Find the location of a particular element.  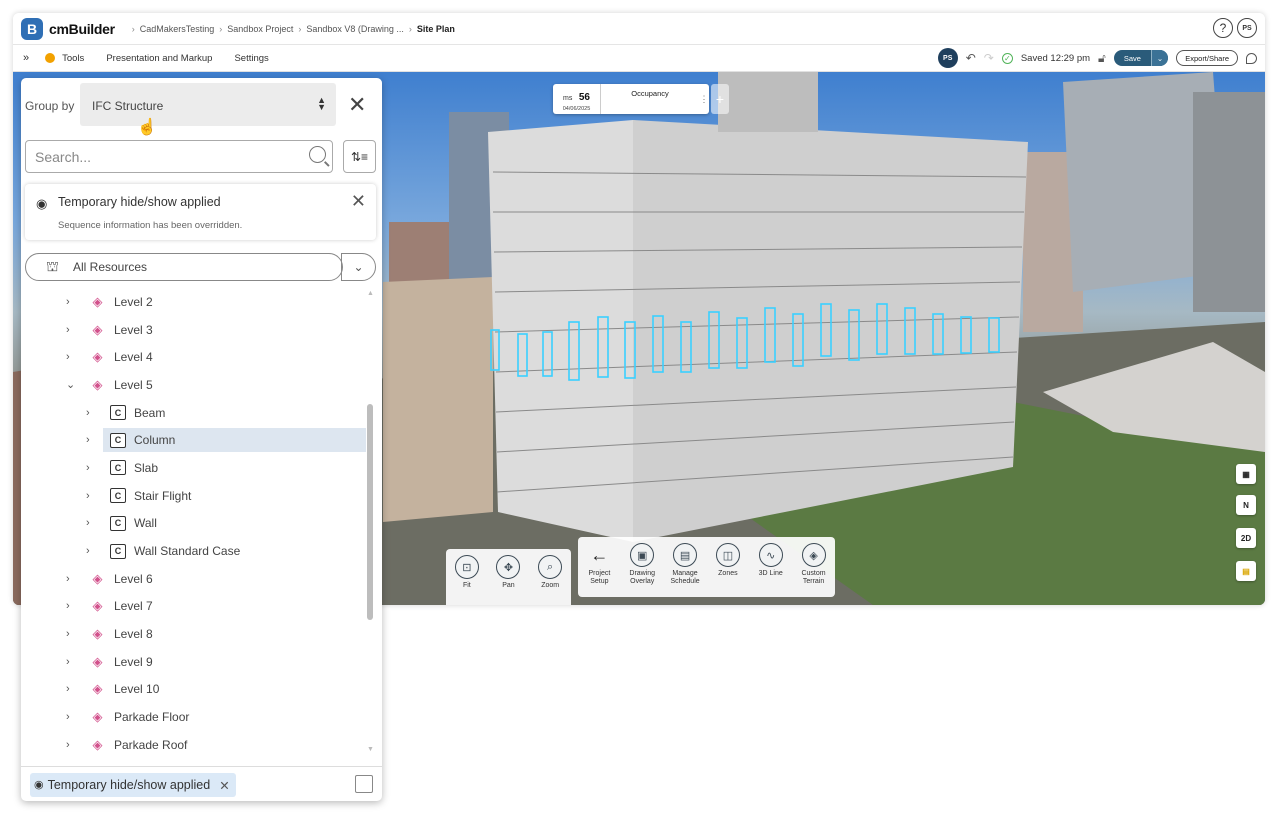

zoom-button: ⌕ Zoom is located at coordinates (550, 572).